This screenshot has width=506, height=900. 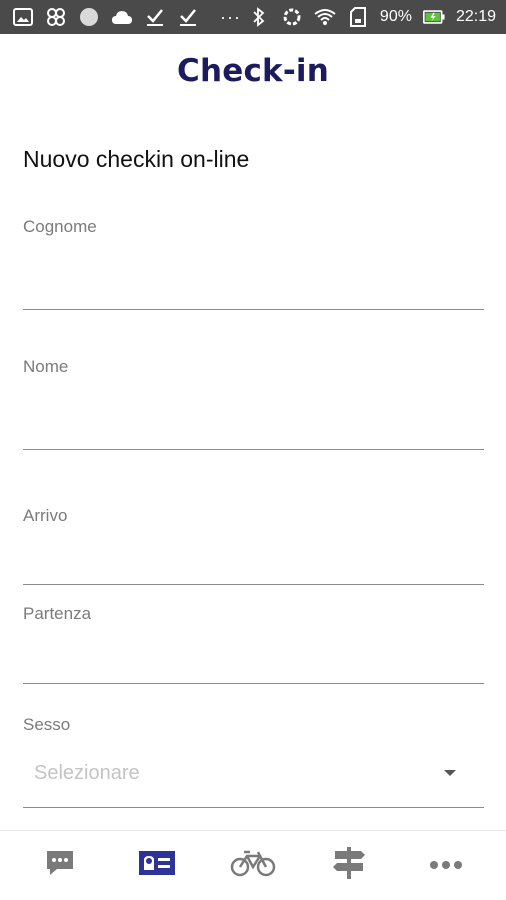 I want to click on status-bar-right: 90% 22:19, so click(x=372, y=17).